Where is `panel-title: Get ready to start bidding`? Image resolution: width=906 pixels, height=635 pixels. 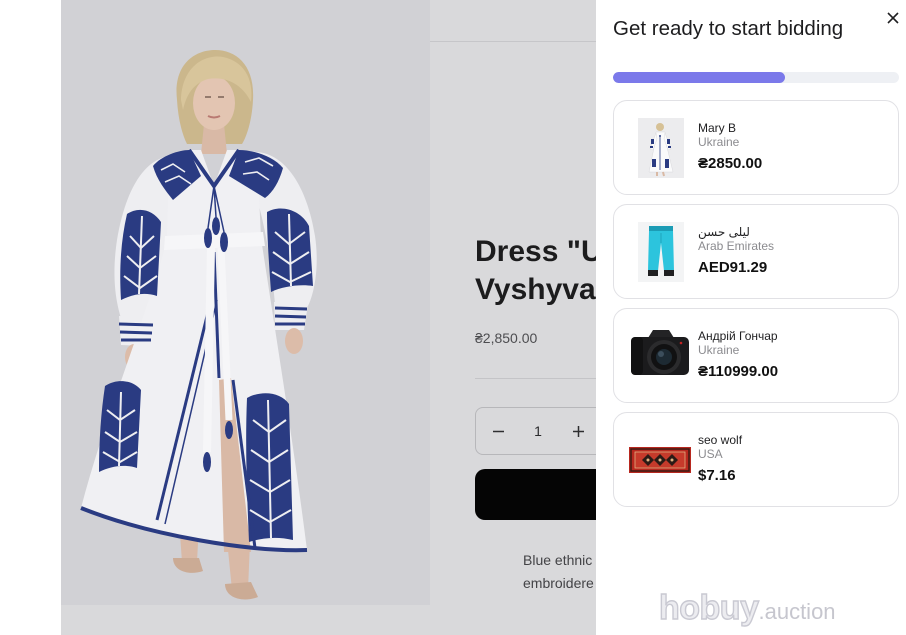
panel-title: Get ready to start bidding is located at coordinates (728, 28).